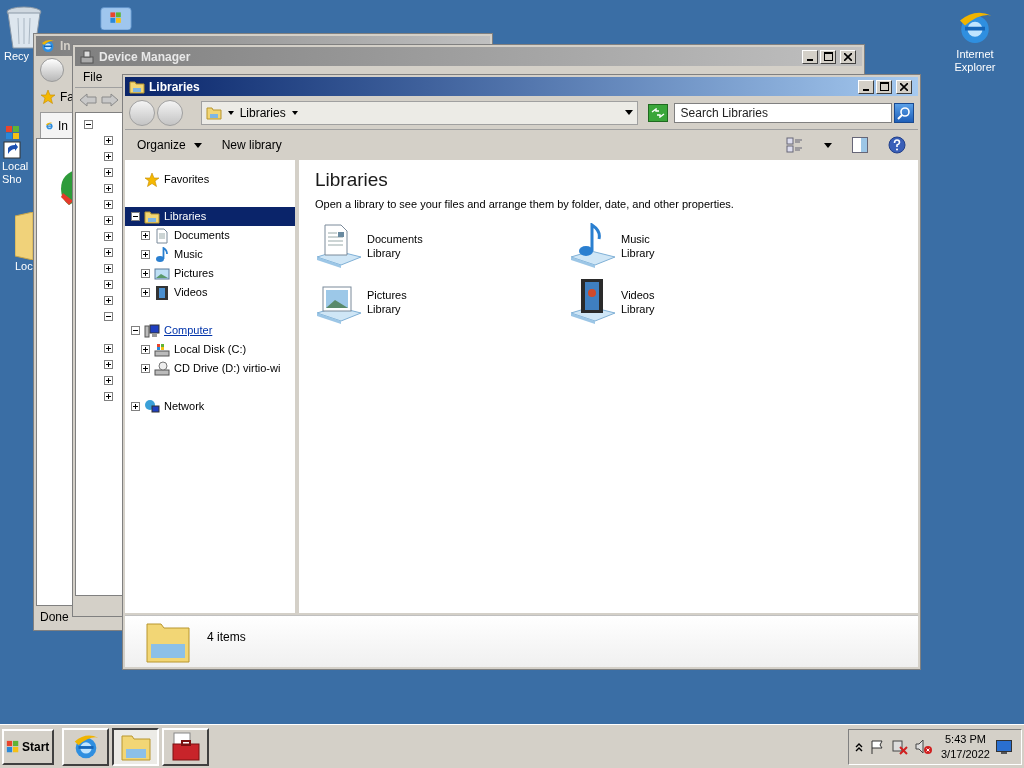  I want to click on navigation-item: Documents, so click(210, 235).